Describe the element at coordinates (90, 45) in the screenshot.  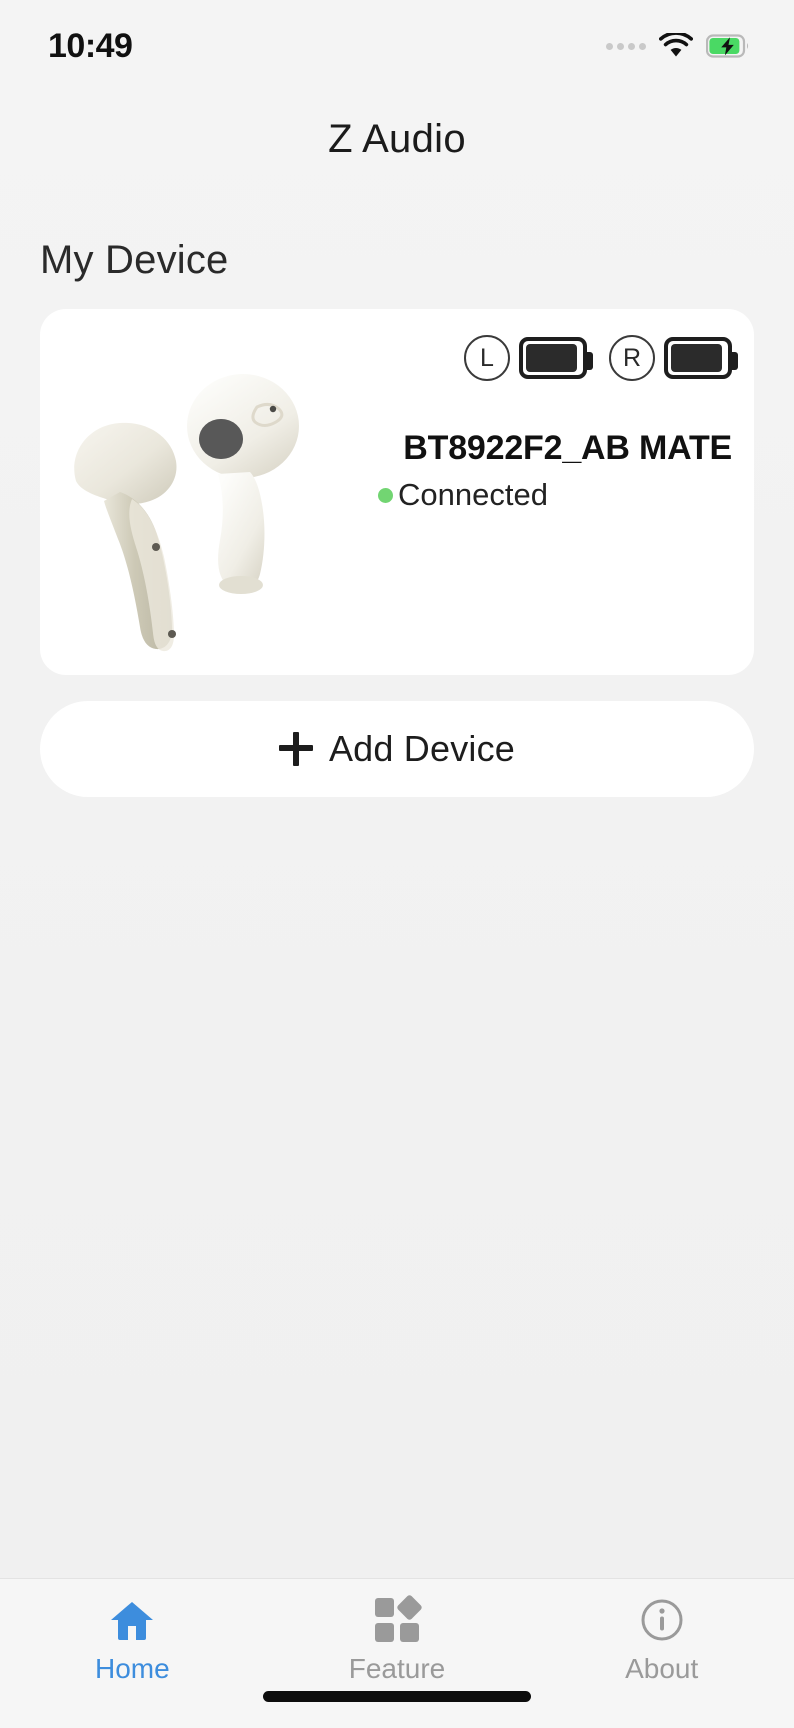
I see `status-time: 10:49` at that location.